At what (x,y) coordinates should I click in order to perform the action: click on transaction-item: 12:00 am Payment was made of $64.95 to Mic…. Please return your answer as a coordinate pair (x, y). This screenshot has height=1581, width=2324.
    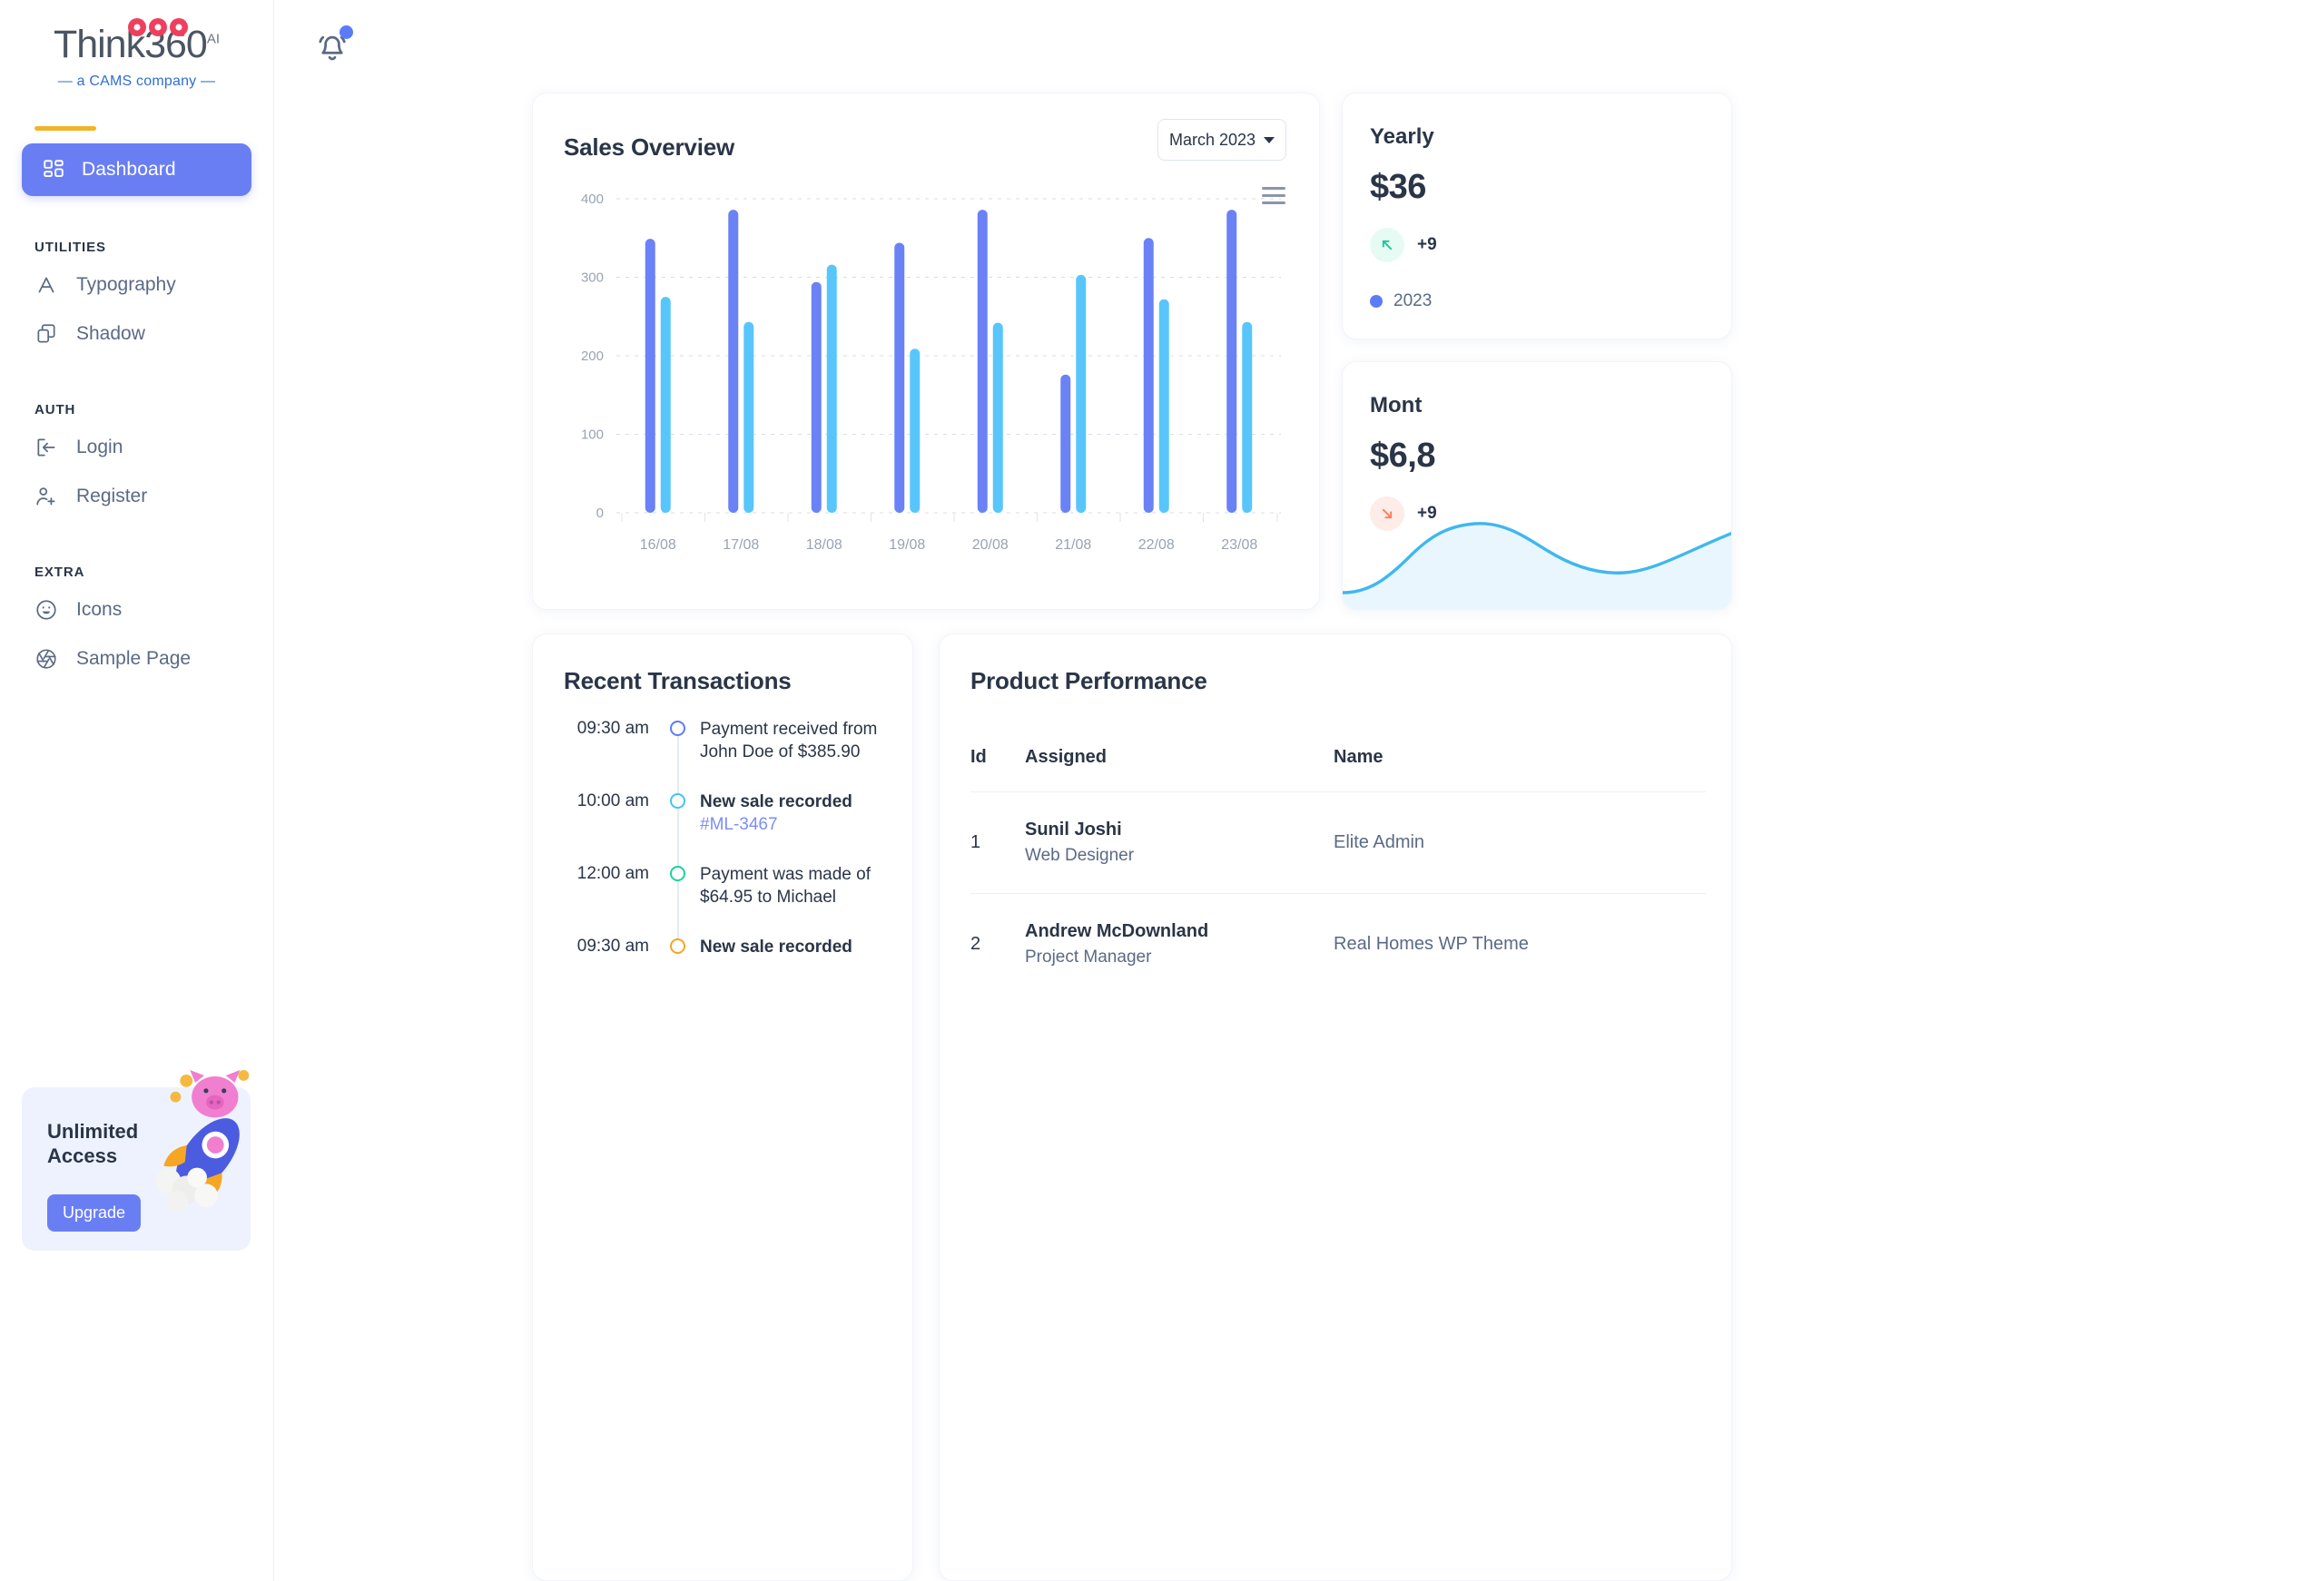
    Looking at the image, I should click on (727, 905).